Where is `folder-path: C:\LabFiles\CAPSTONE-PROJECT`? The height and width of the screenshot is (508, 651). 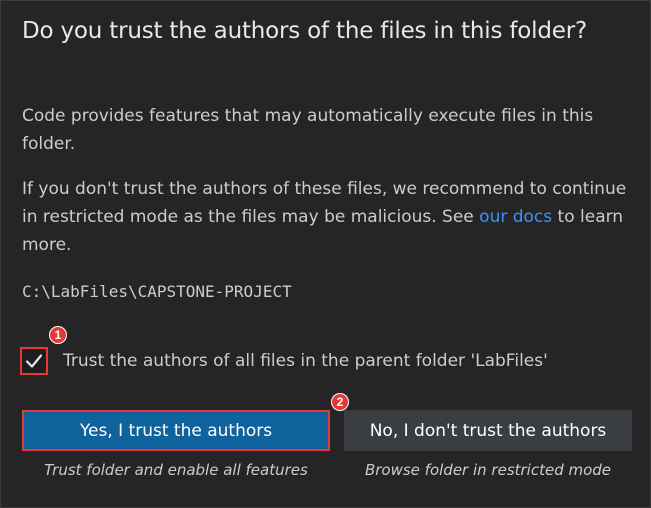
folder-path: C:\LabFiles\CAPSTONE-PROJECT is located at coordinates (157, 291).